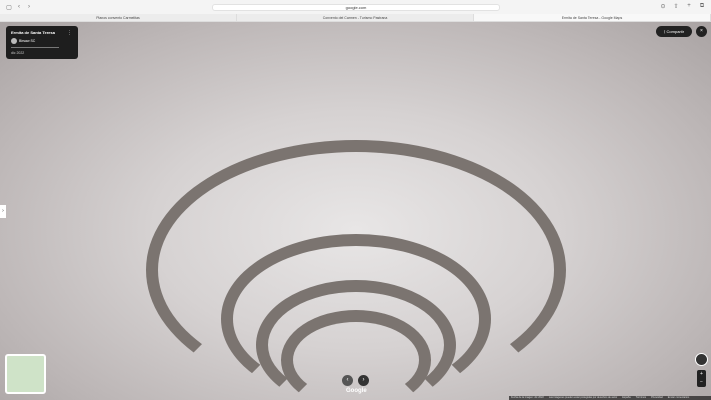  What do you see at coordinates (42, 32) in the screenshot?
I see `place-title: Ermita de Santa Teresa` at bounding box center [42, 32].